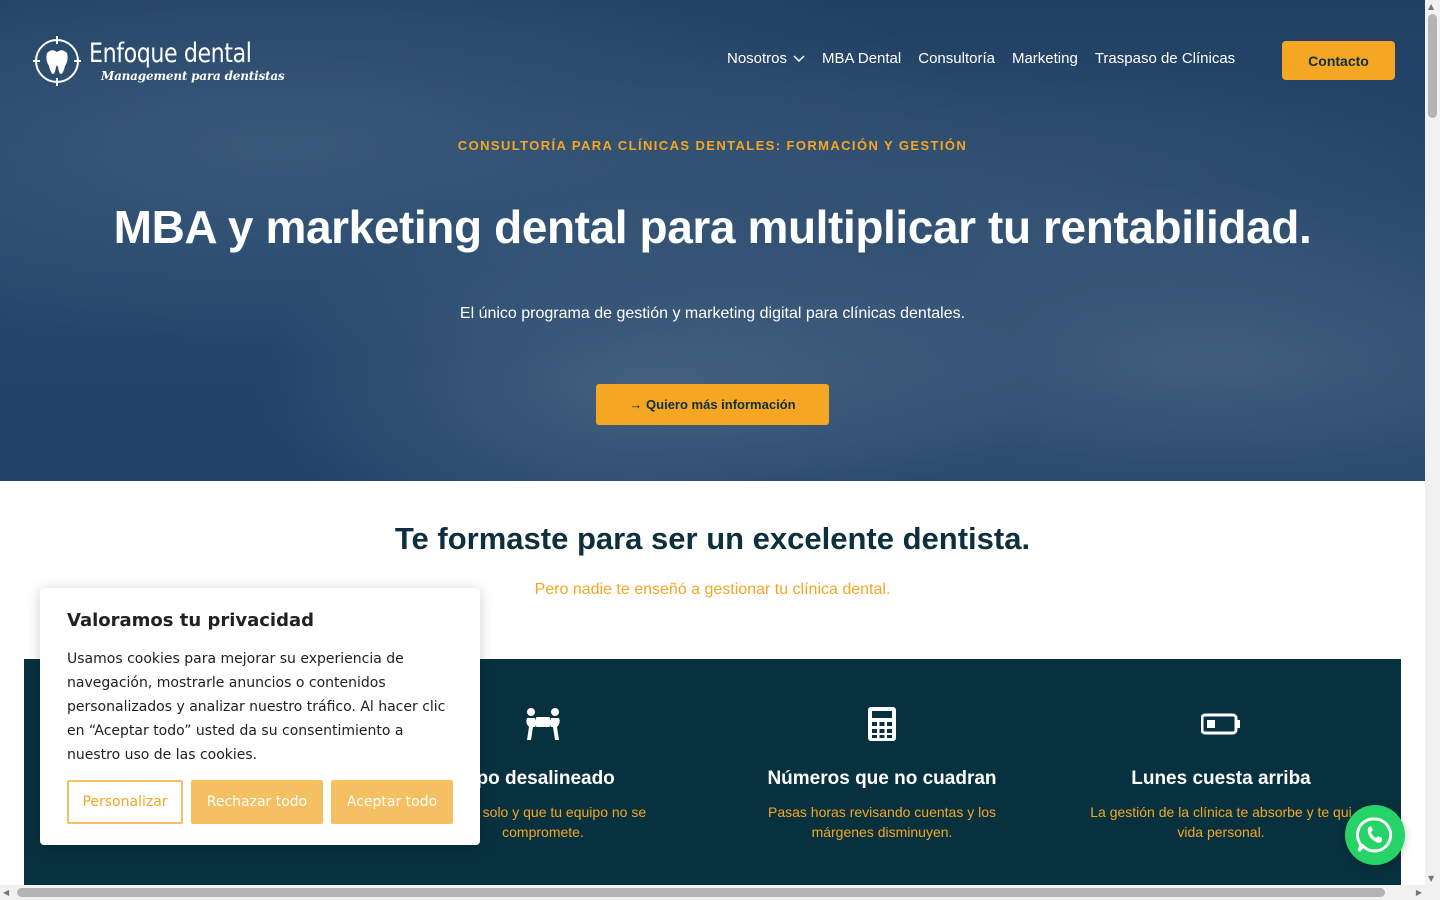 The width and height of the screenshot is (1440, 900). Describe the element at coordinates (1221, 778) in the screenshot. I see `feature-title: Lunes cuesta arriba` at that location.